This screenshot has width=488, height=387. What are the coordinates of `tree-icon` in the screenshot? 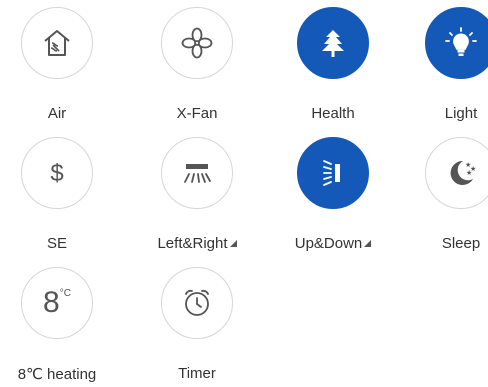 It's located at (333, 43).